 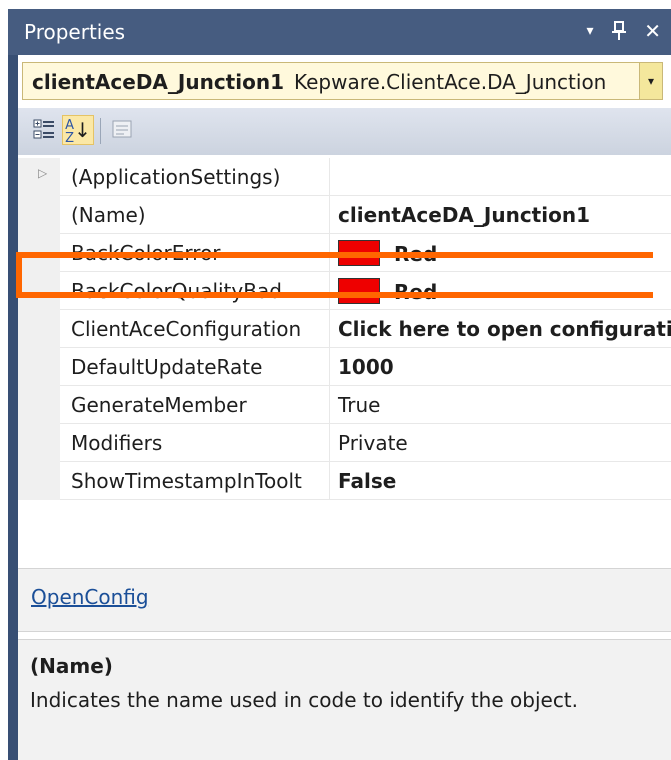 I want to click on property-row: GenerateMember True, so click(x=344, y=405).